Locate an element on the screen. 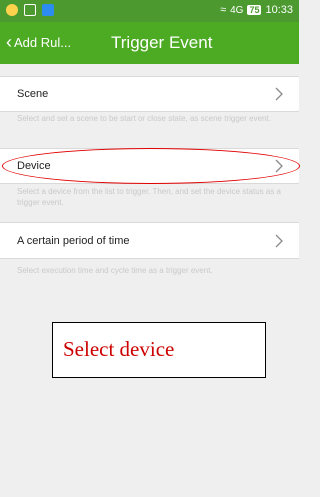 This screenshot has height=497, width=320. notification-app2-icon is located at coordinates (48, 10).